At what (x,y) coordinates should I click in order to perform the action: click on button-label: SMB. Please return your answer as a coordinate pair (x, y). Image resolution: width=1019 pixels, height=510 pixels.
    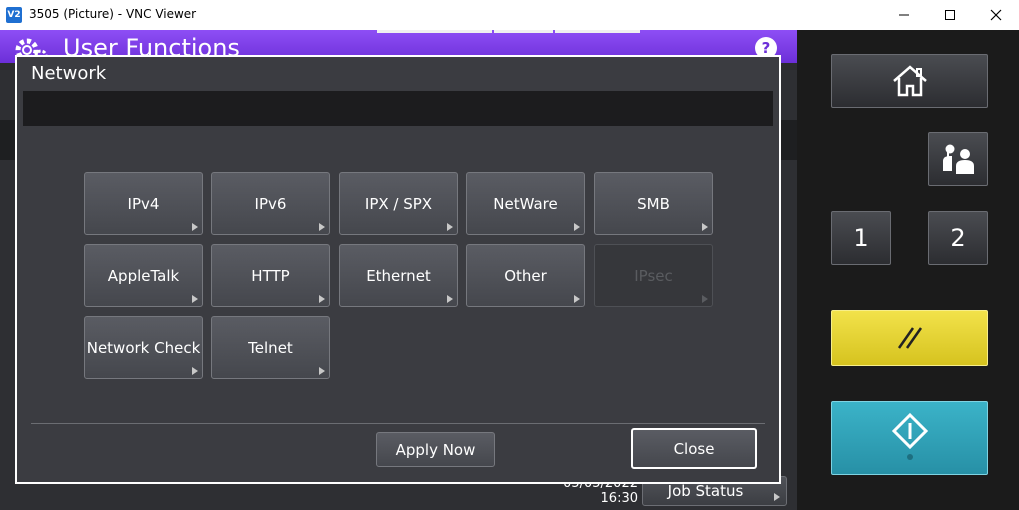
    Looking at the image, I should click on (653, 203).